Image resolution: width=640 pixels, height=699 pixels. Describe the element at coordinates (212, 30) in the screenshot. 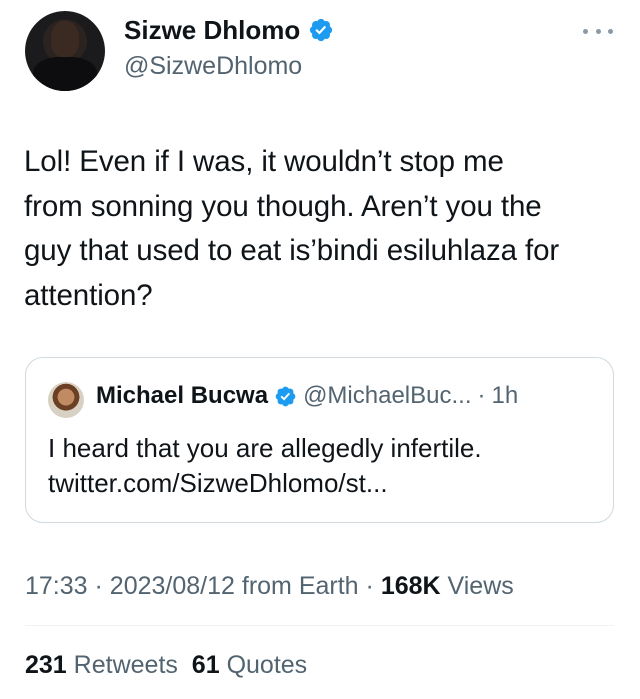

I see `author-display-name: Sizwe Dhlomo` at that location.